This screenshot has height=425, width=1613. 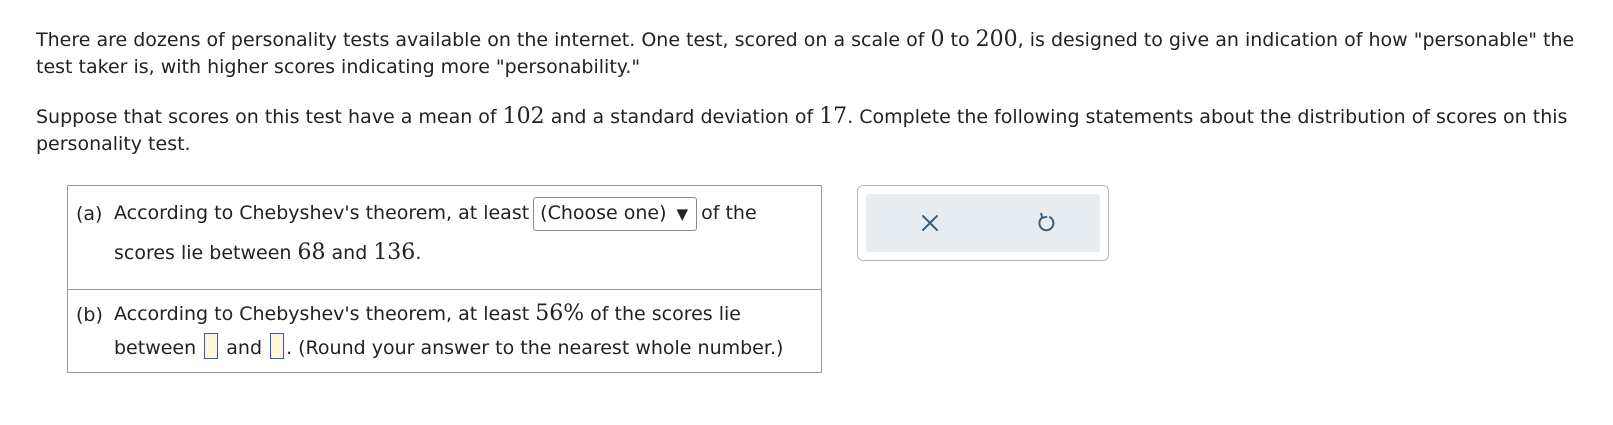 I want to click on x-icon, so click(x=930, y=223).